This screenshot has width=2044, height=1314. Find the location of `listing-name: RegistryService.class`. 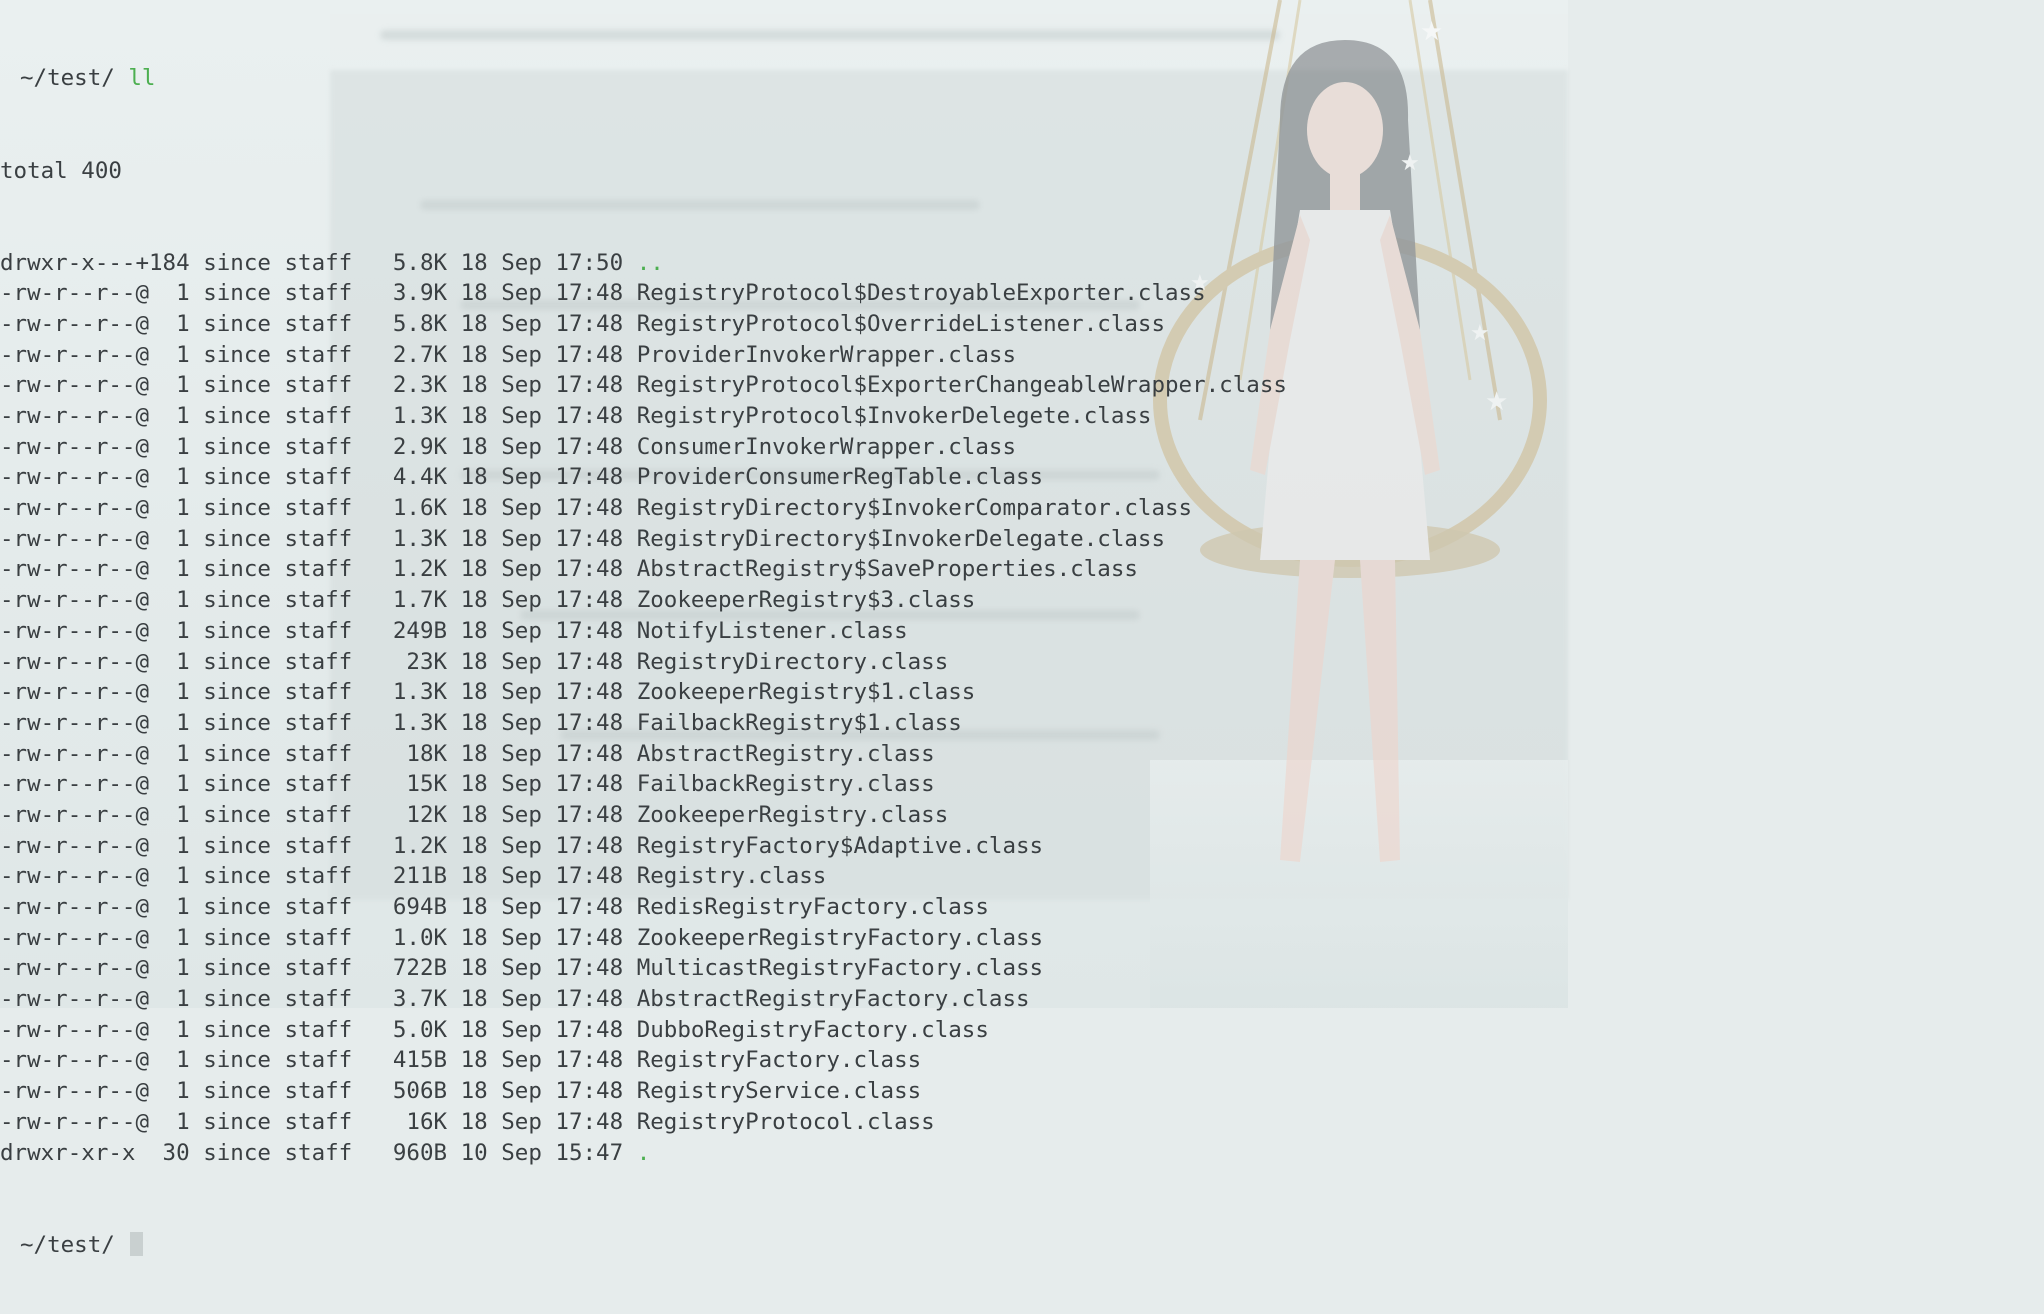

listing-name: RegistryService.class is located at coordinates (779, 1091).